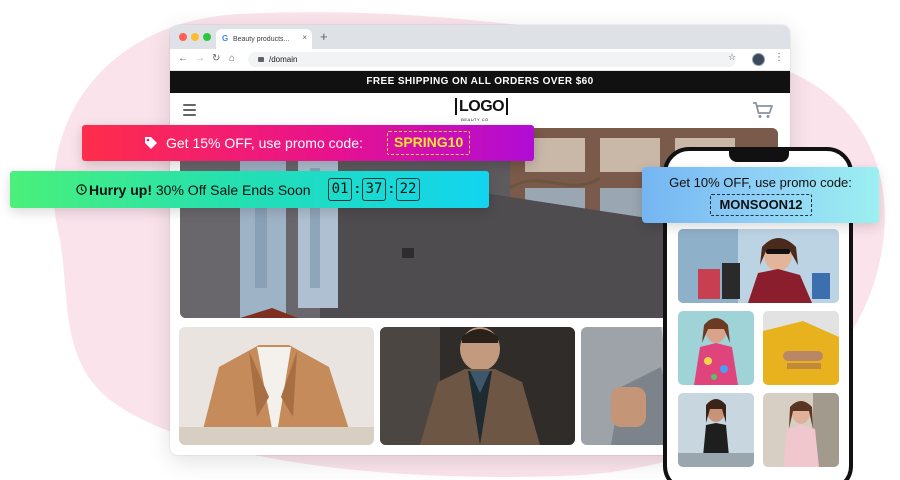  I want to click on clock-icon, so click(81, 189).